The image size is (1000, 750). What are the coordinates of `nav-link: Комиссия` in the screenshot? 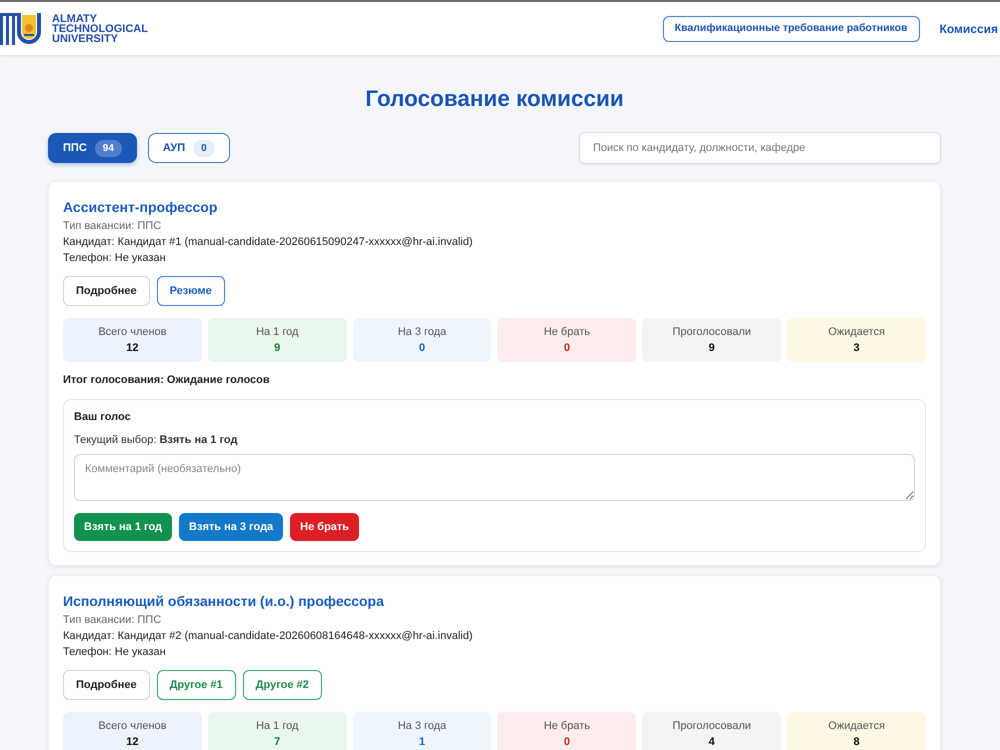 It's located at (969, 29).